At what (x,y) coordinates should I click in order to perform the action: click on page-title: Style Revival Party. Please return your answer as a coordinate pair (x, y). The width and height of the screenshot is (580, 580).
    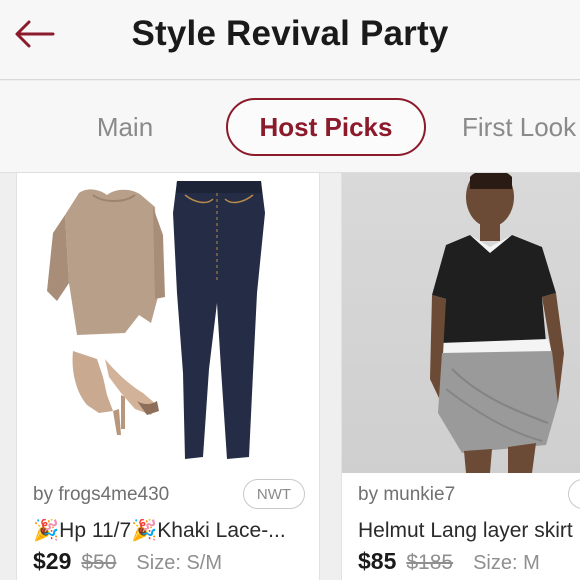
    Looking at the image, I should click on (290, 33).